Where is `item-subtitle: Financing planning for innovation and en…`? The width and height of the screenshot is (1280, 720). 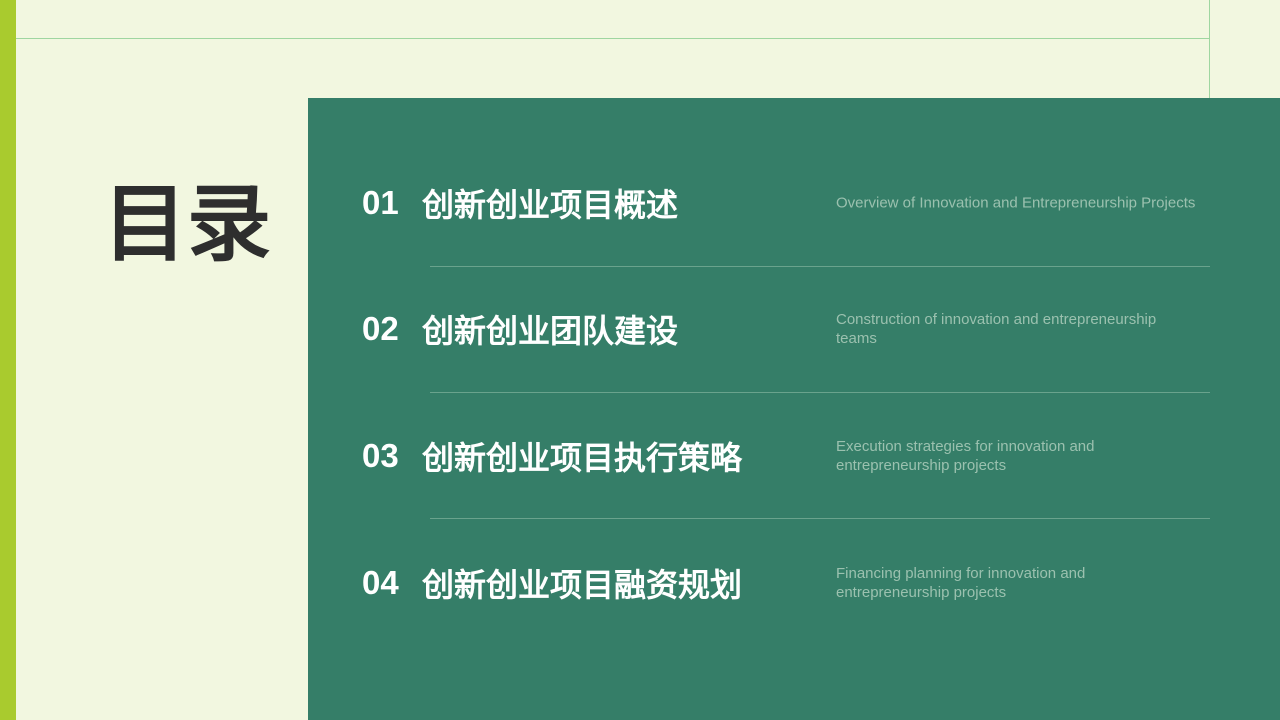 item-subtitle: Financing planning for innovation and en… is located at coordinates (961, 583).